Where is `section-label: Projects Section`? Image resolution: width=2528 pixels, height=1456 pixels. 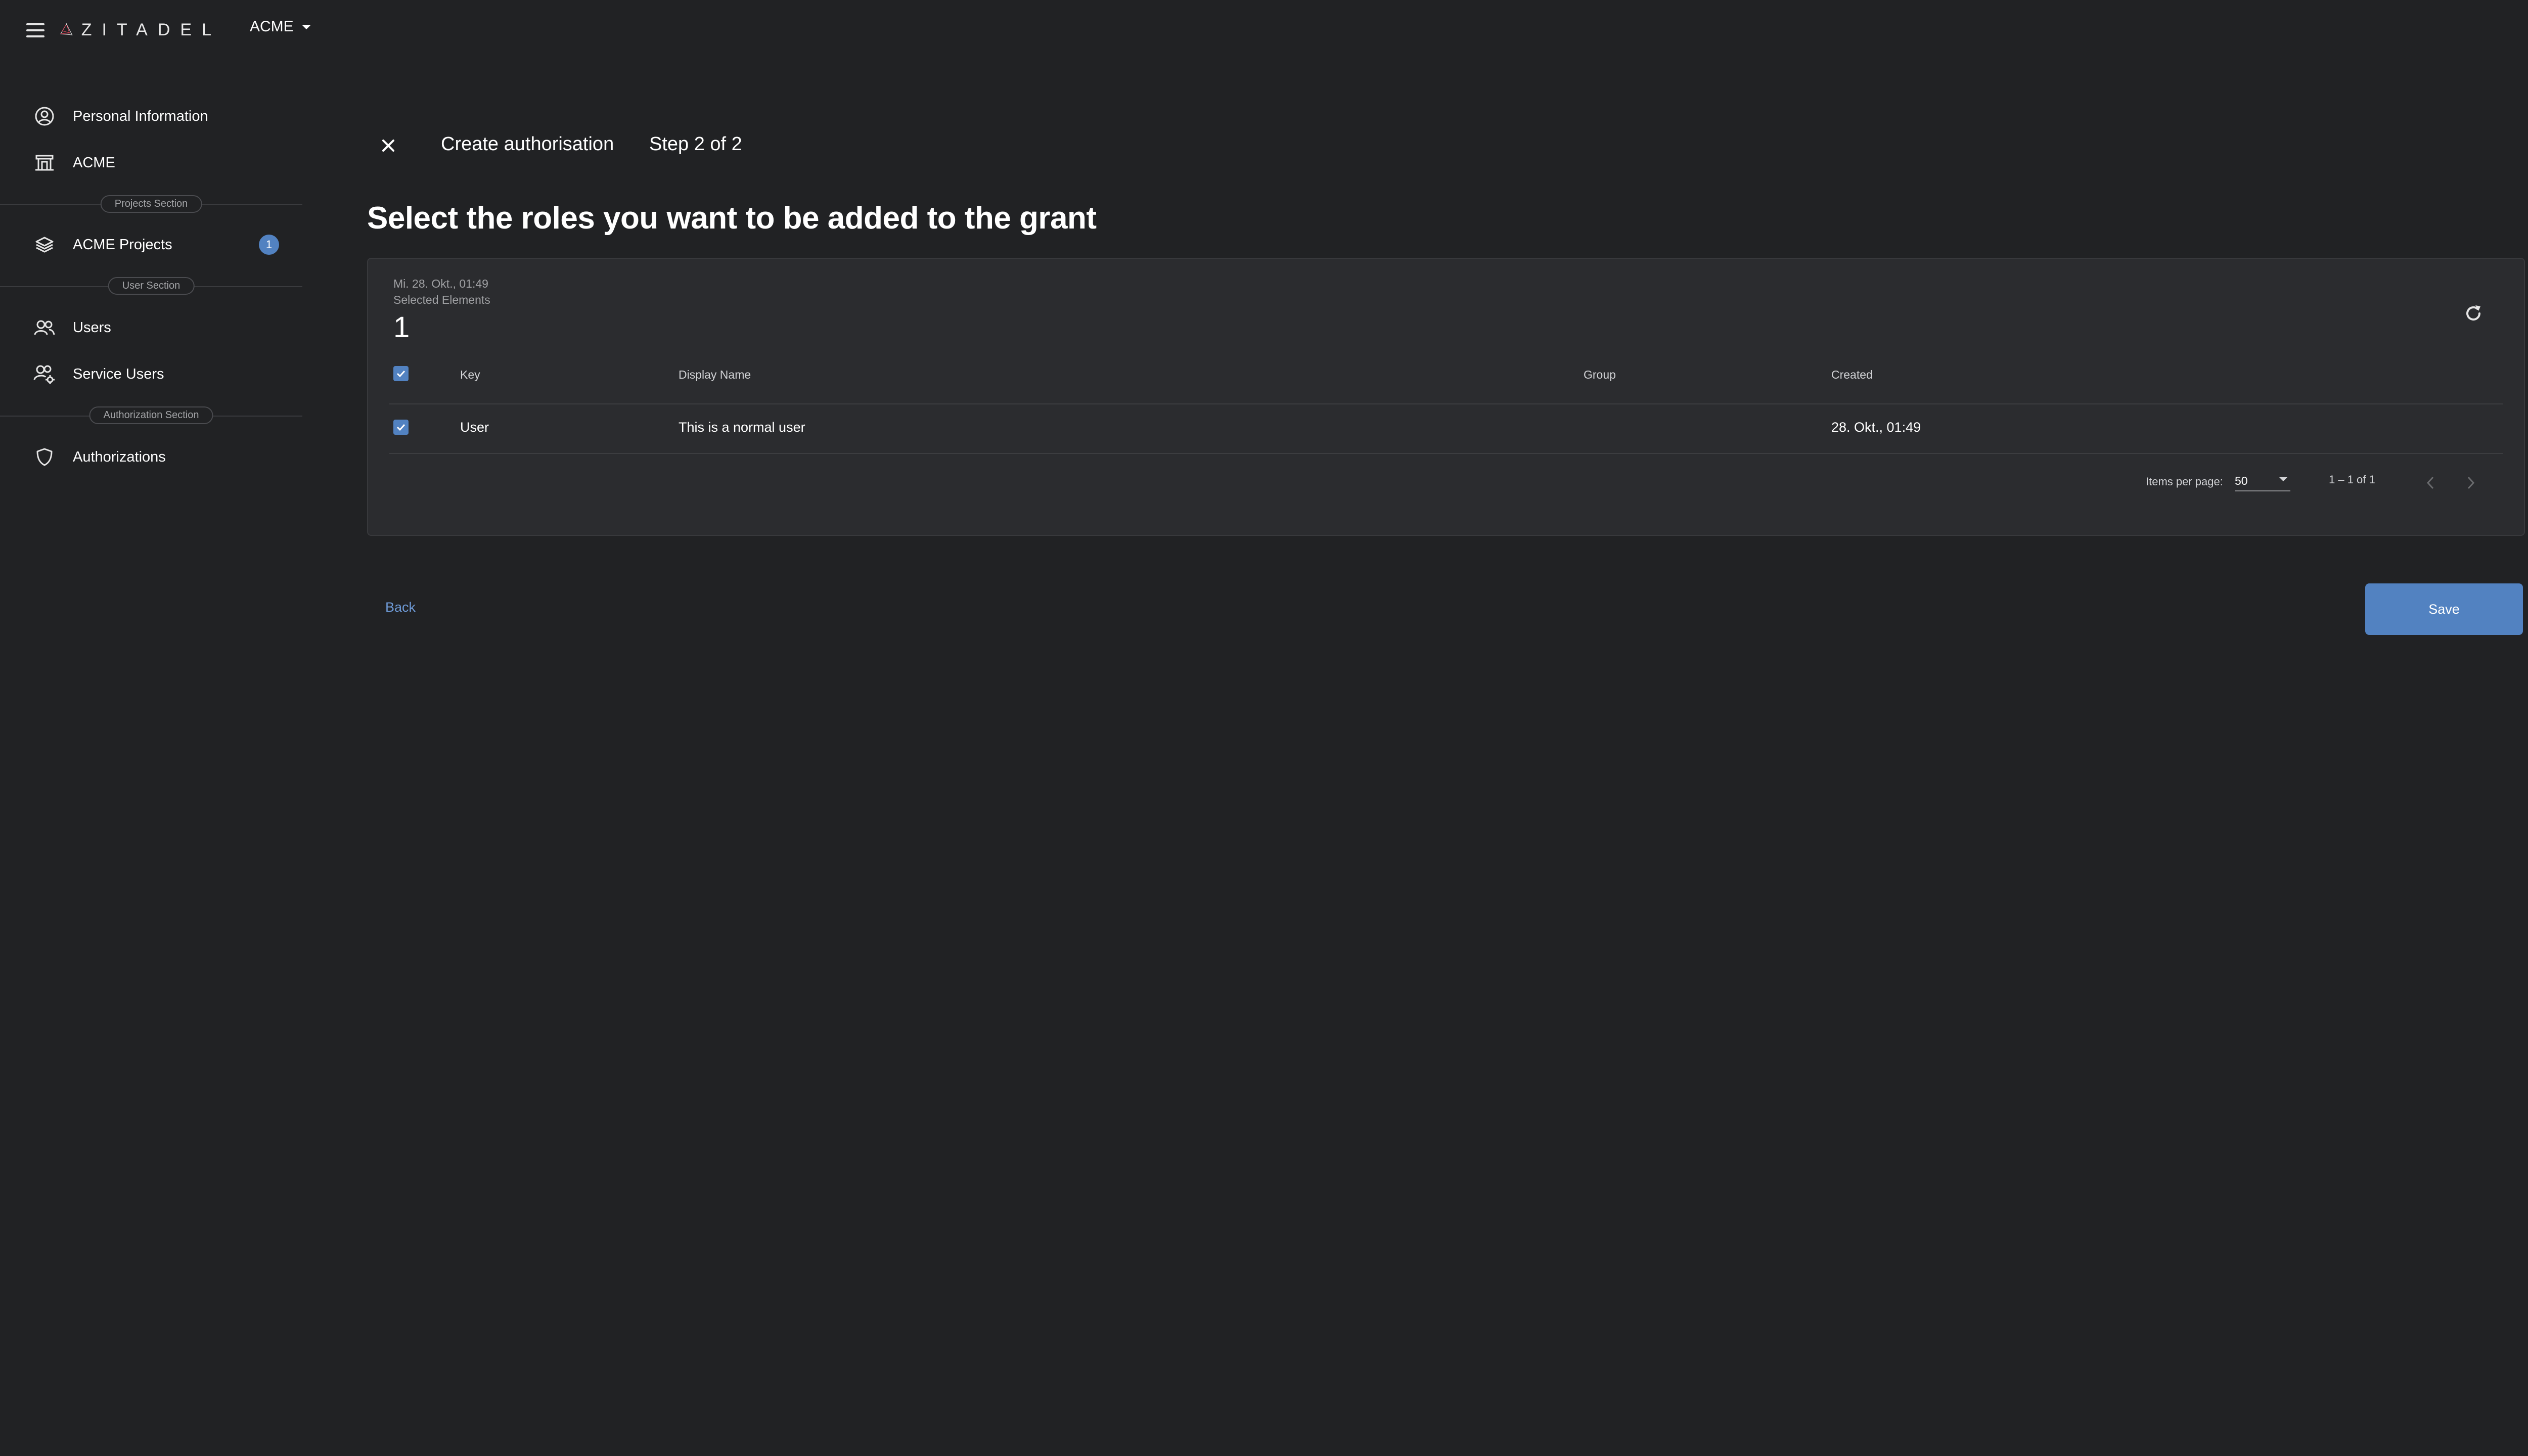 section-label: Projects Section is located at coordinates (151, 204).